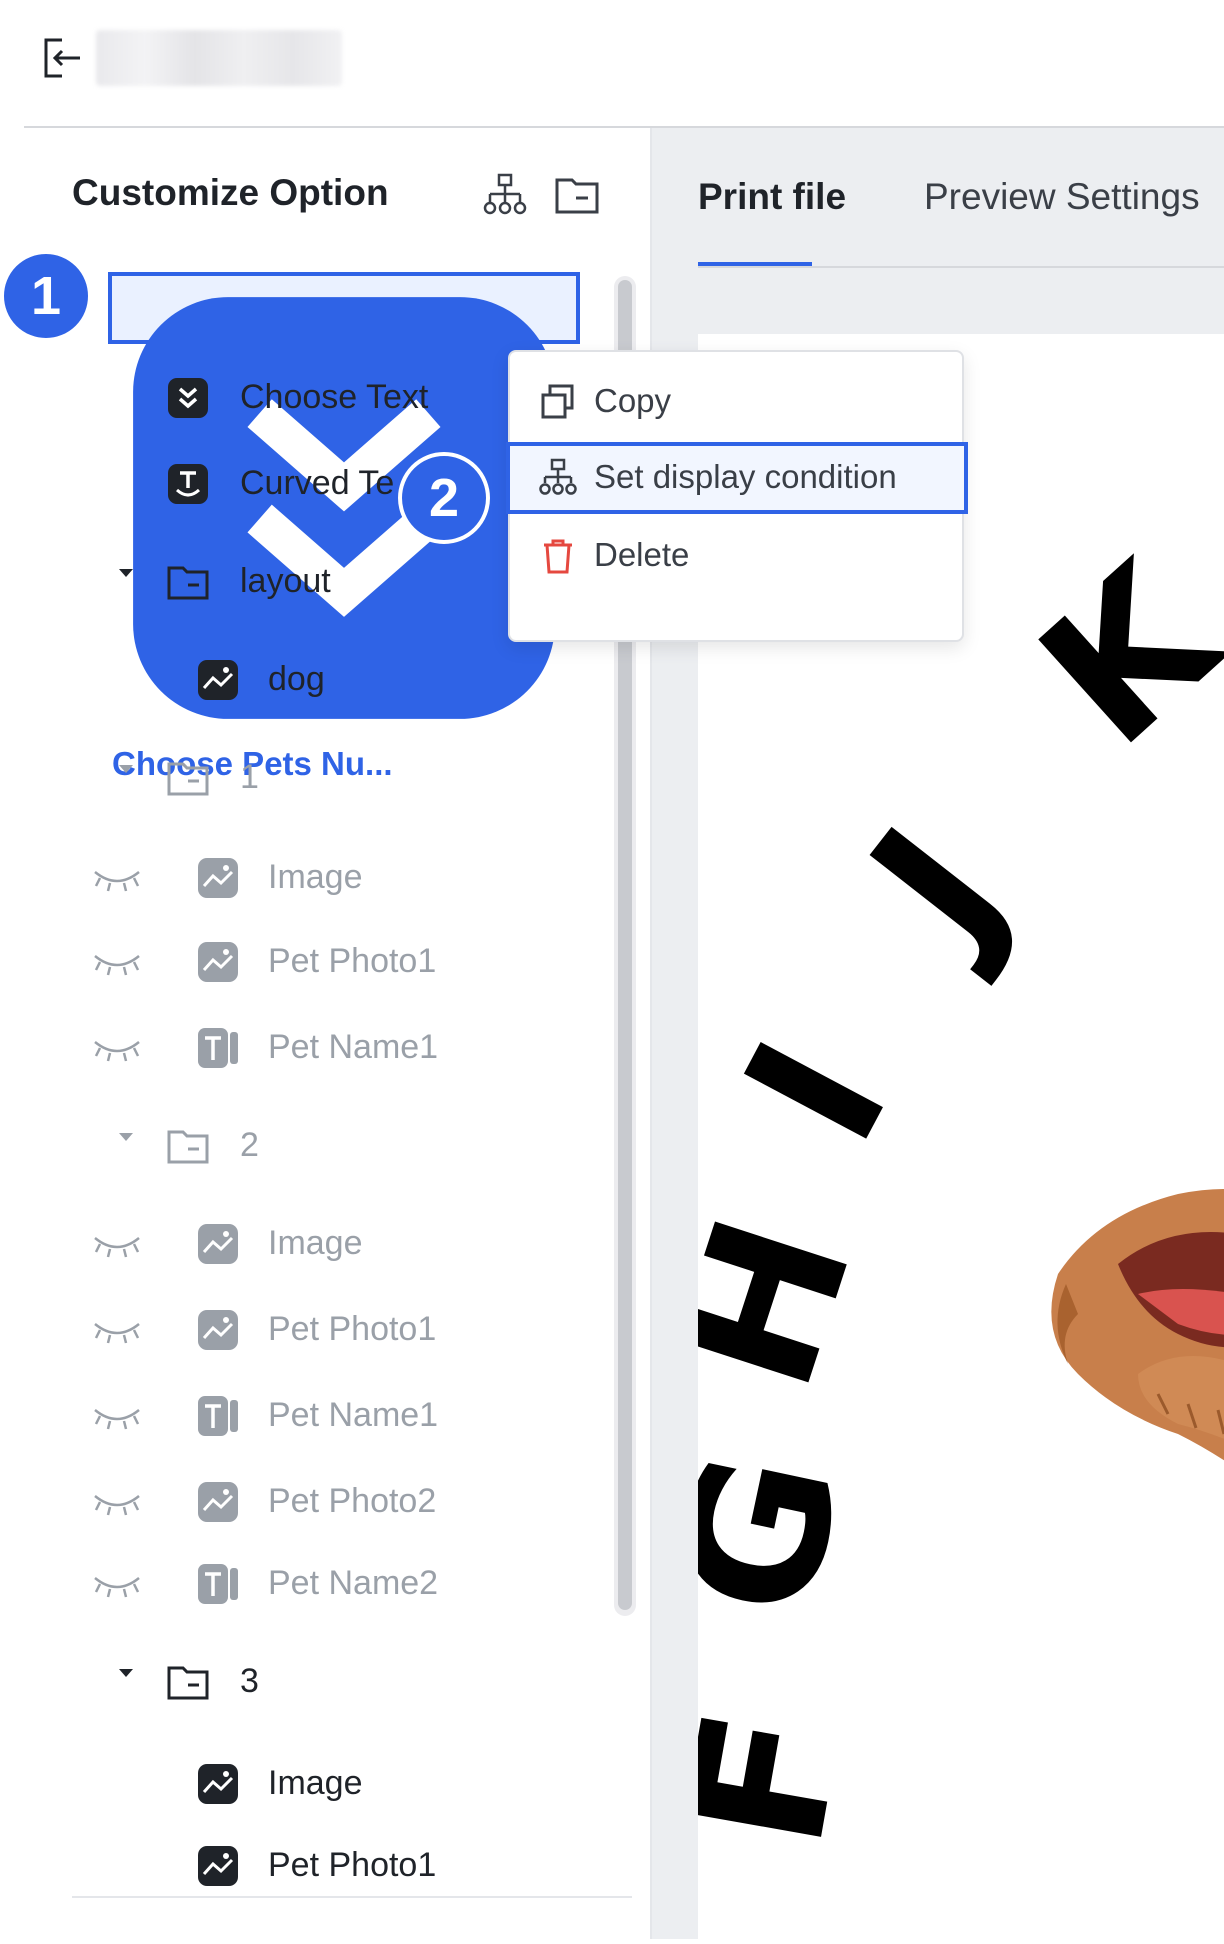 Image resolution: width=1224 pixels, height=1944 pixels. What do you see at coordinates (188, 484) in the screenshot?
I see `curved-text-icon` at bounding box center [188, 484].